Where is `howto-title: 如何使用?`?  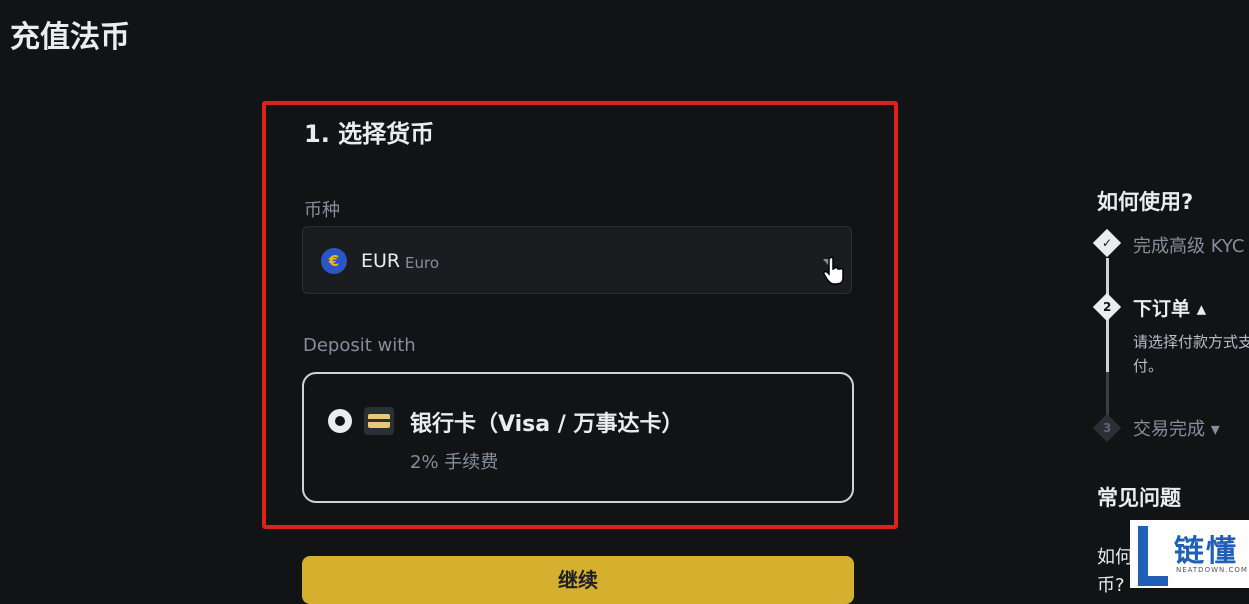 howto-title: 如何使用? is located at coordinates (1145, 202).